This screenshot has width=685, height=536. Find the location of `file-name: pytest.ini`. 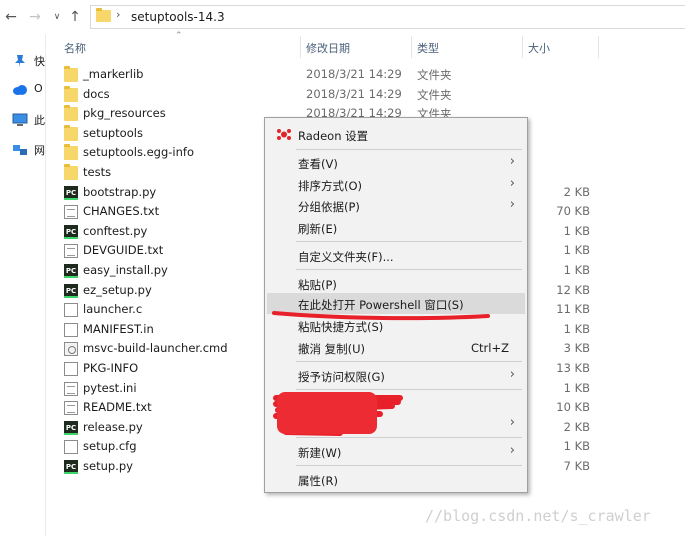

file-name: pytest.ini is located at coordinates (110, 387).